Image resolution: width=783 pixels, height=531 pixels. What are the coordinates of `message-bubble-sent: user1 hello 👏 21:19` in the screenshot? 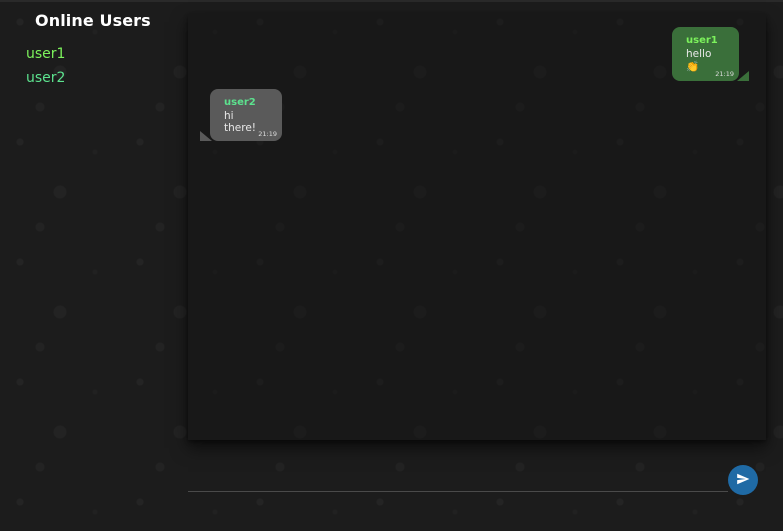 It's located at (710, 54).